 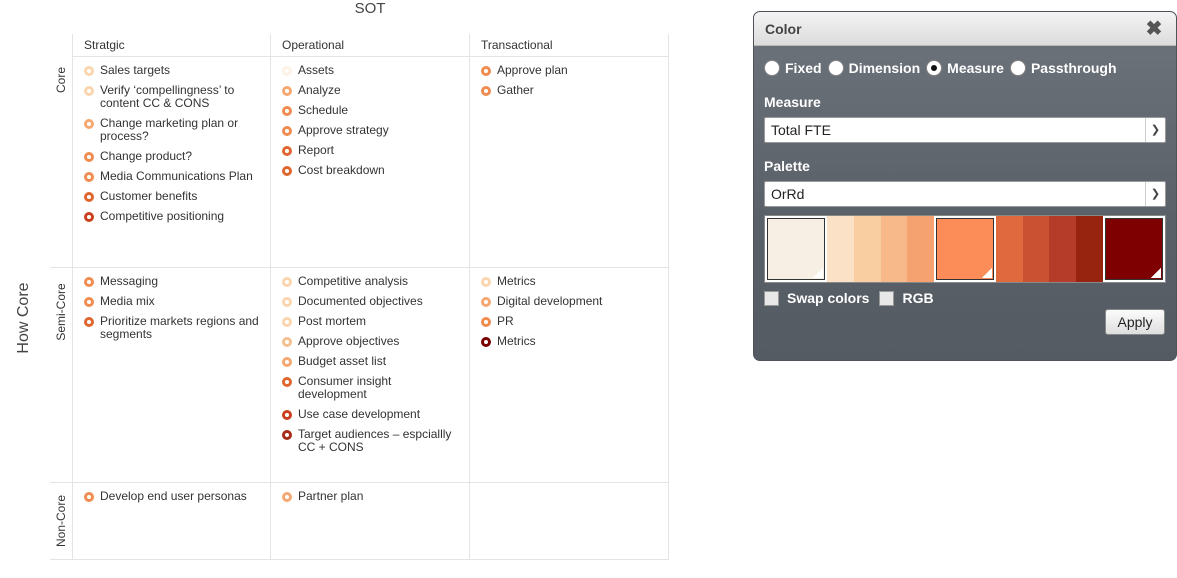 What do you see at coordinates (146, 156) in the screenshot?
I see `list-item-label: Change product?` at bounding box center [146, 156].